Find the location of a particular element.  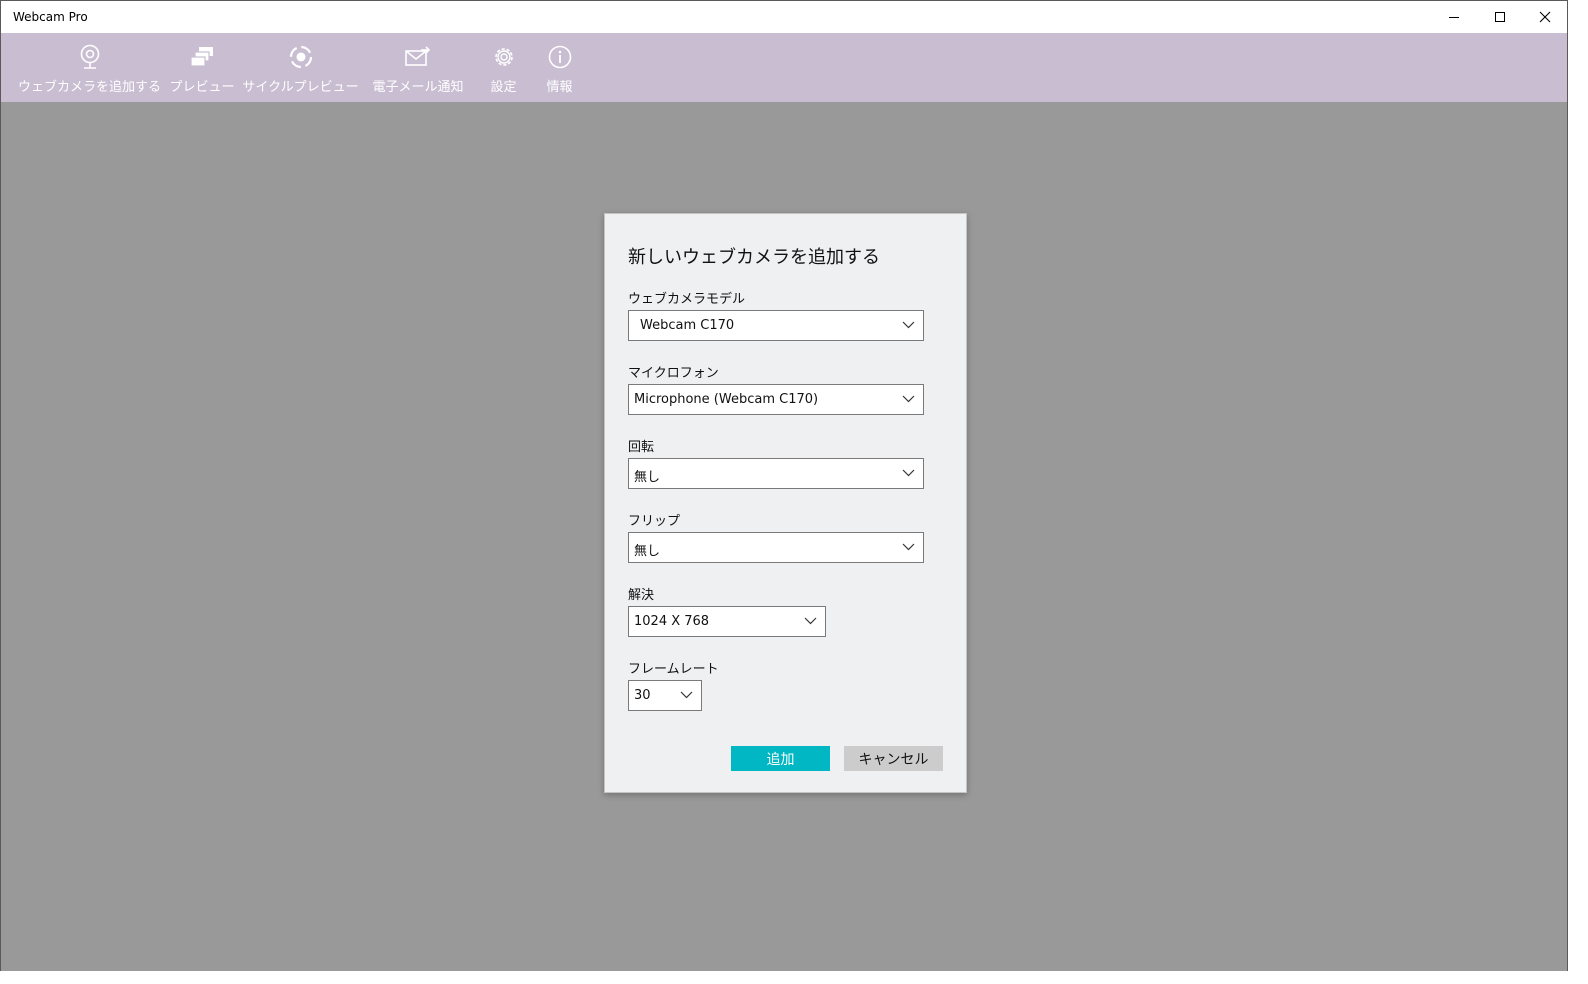

toolbar-preview: プレビュー is located at coordinates (202, 67).